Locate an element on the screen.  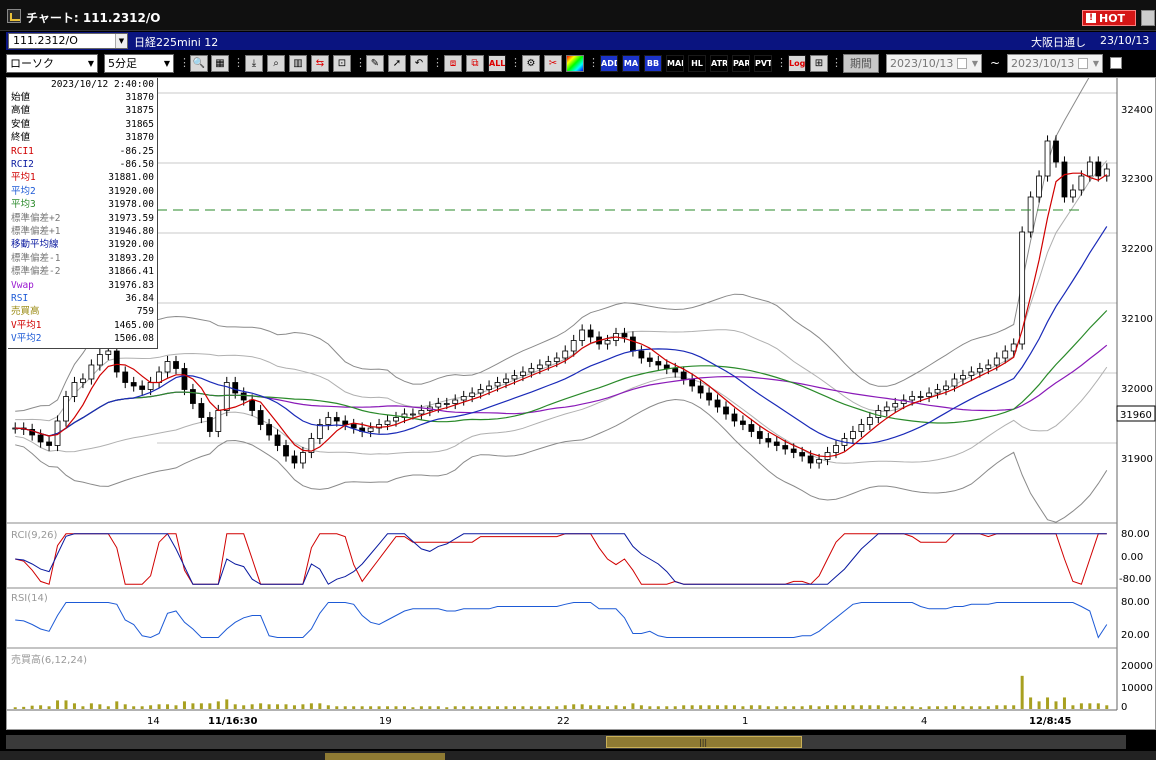
add-indicator-button: ADD is located at coordinates (609, 63).